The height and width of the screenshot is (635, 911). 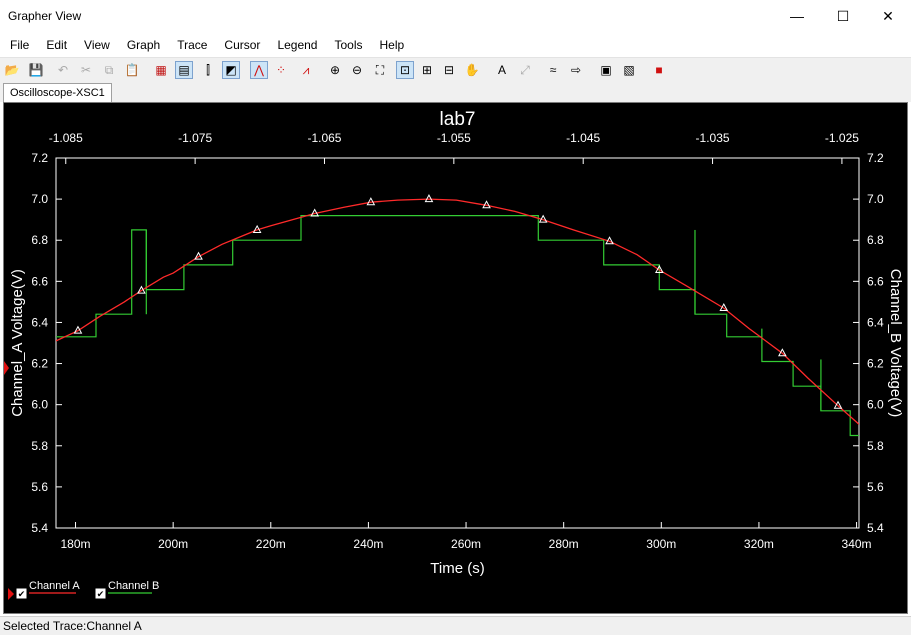 What do you see at coordinates (18, 45) in the screenshot?
I see `menu-file: File` at bounding box center [18, 45].